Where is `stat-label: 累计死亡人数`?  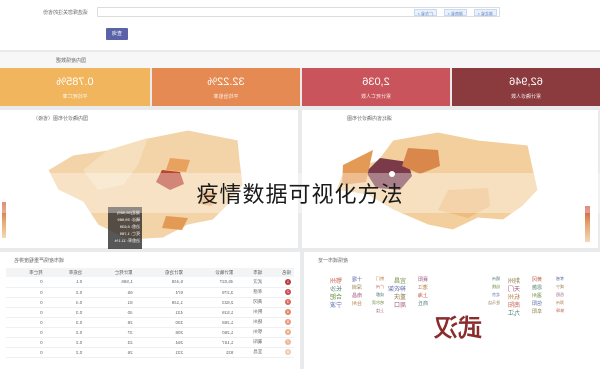
stat-label: 累计死亡人数 is located at coordinates (376, 97).